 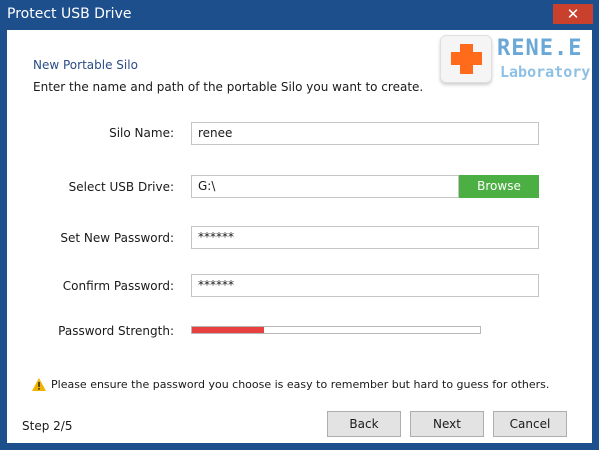 I want to click on step-indicator: Step 2/5, so click(x=47, y=426).